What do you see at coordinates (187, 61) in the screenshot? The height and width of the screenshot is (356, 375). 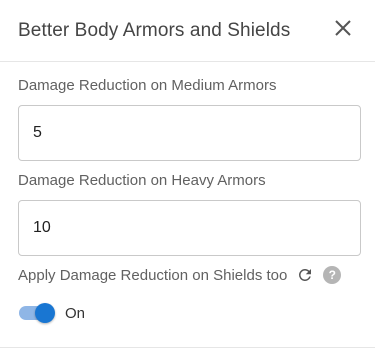 I see `header-divider` at bounding box center [187, 61].